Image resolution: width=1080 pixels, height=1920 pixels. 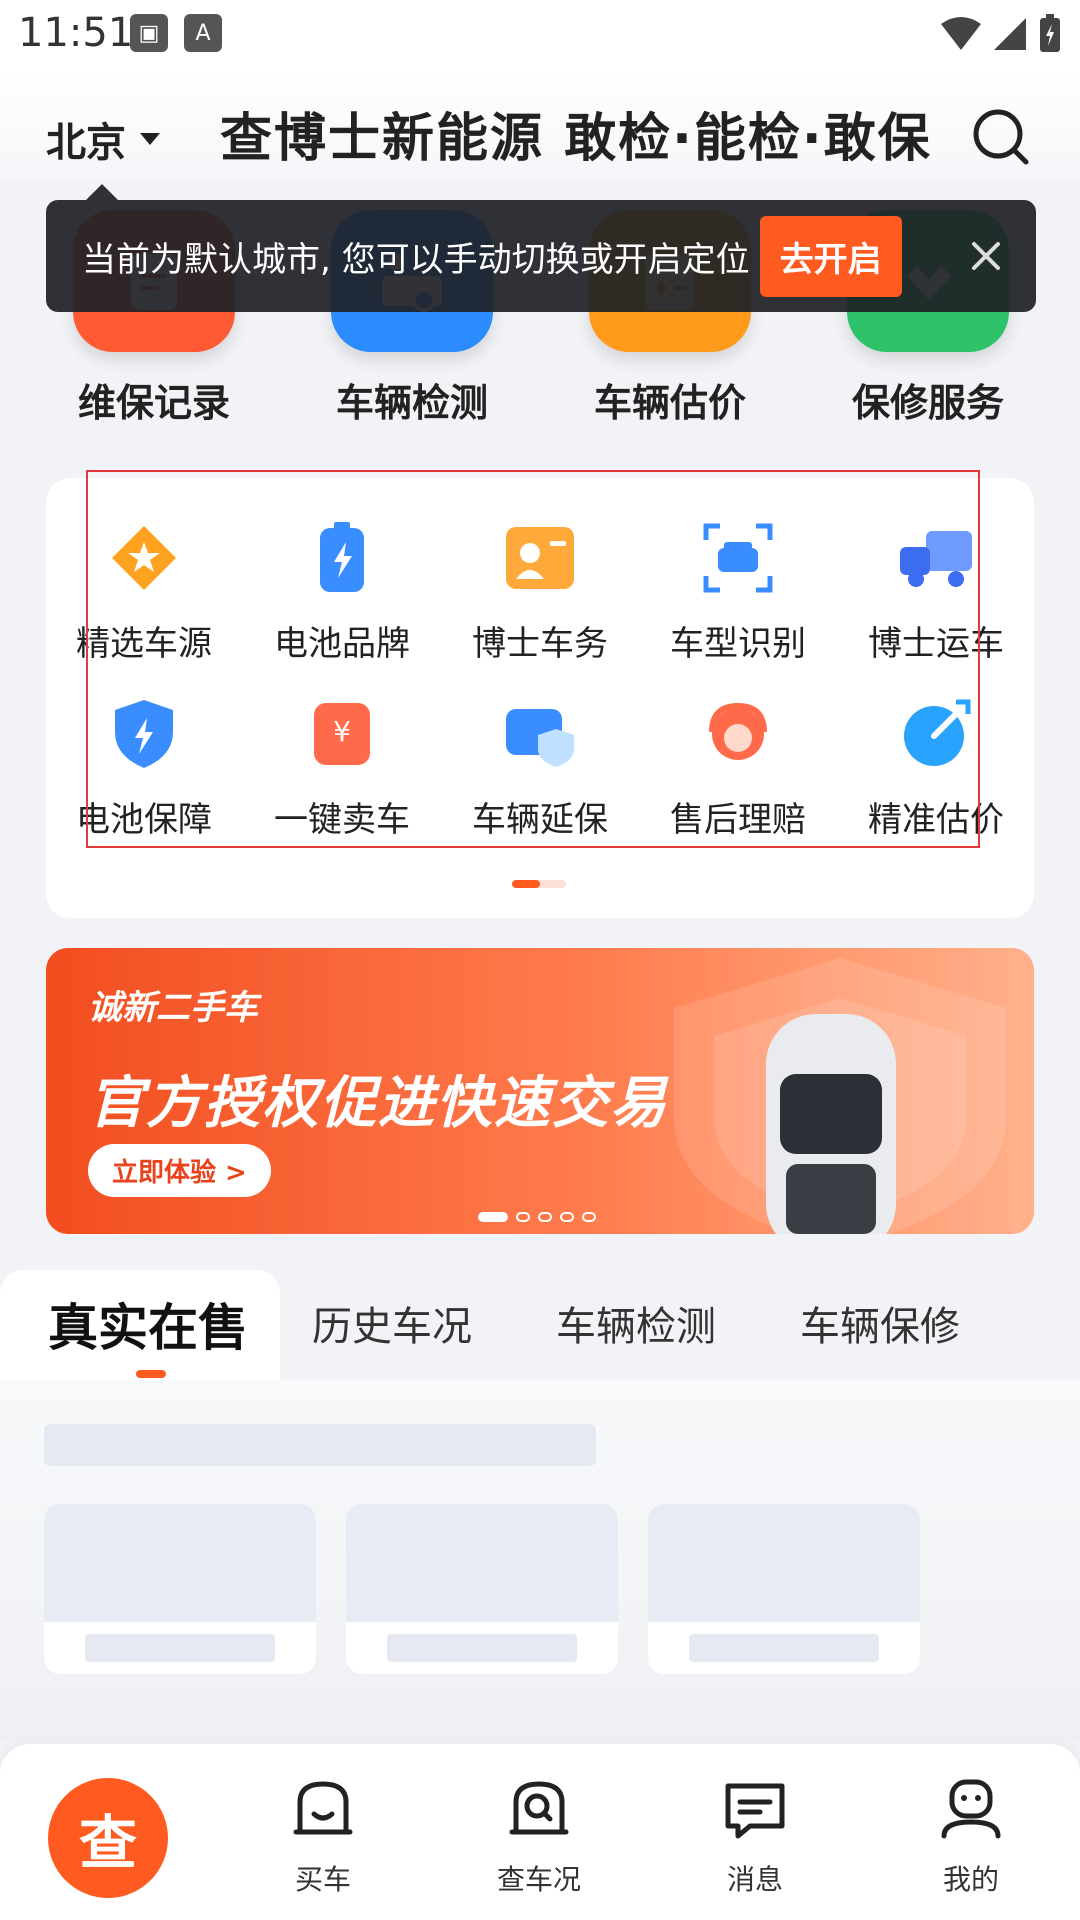 I want to click on nav-label: 消息, so click(x=754, y=1879).